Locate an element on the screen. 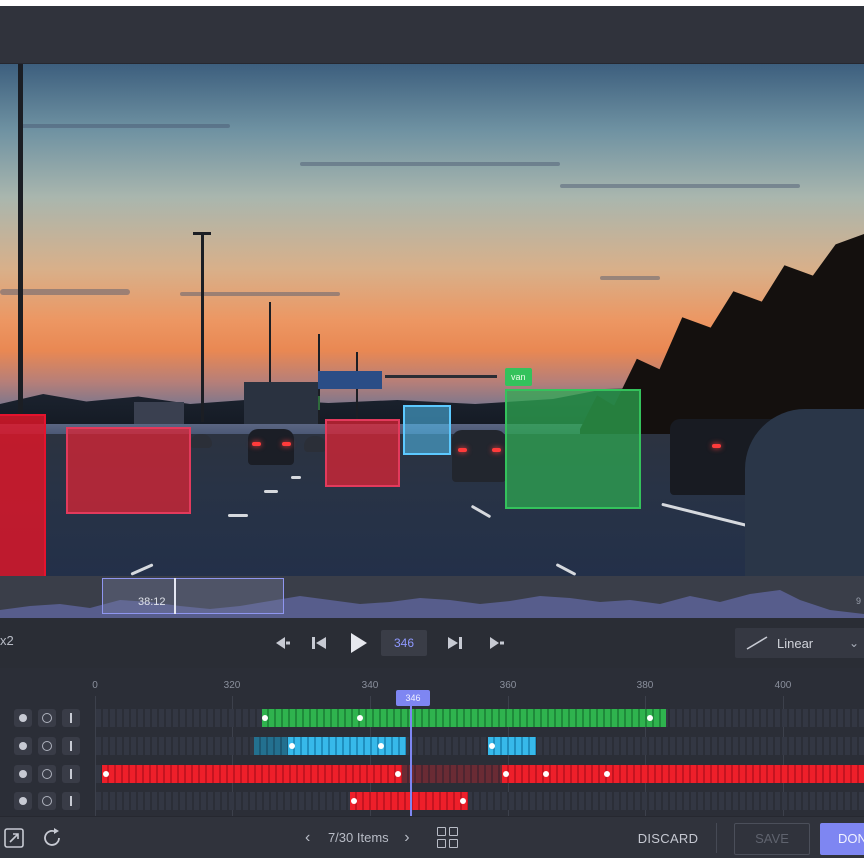  step-back-button is located at coordinates (319, 643).